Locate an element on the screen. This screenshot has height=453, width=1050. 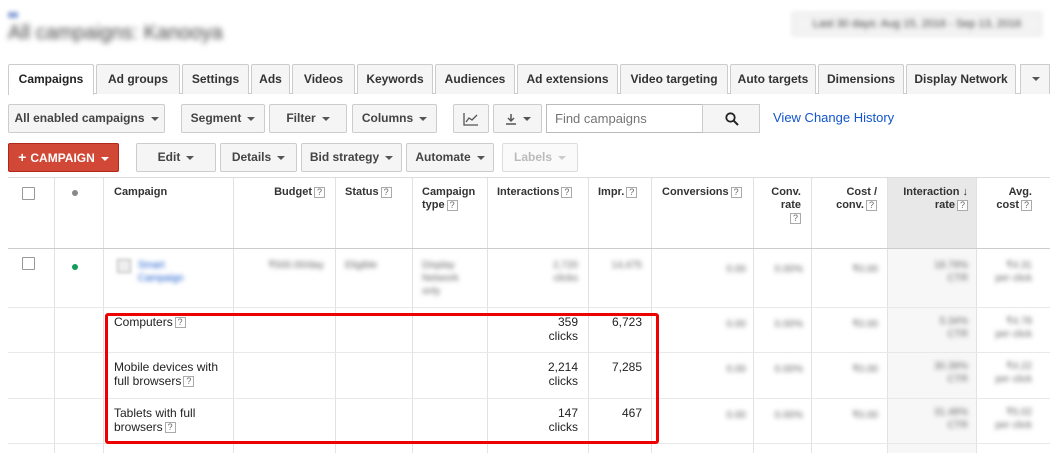
download-dropdown is located at coordinates (517, 118).